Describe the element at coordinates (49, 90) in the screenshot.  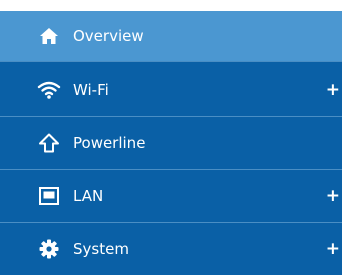
I see `wifi-icon` at that location.